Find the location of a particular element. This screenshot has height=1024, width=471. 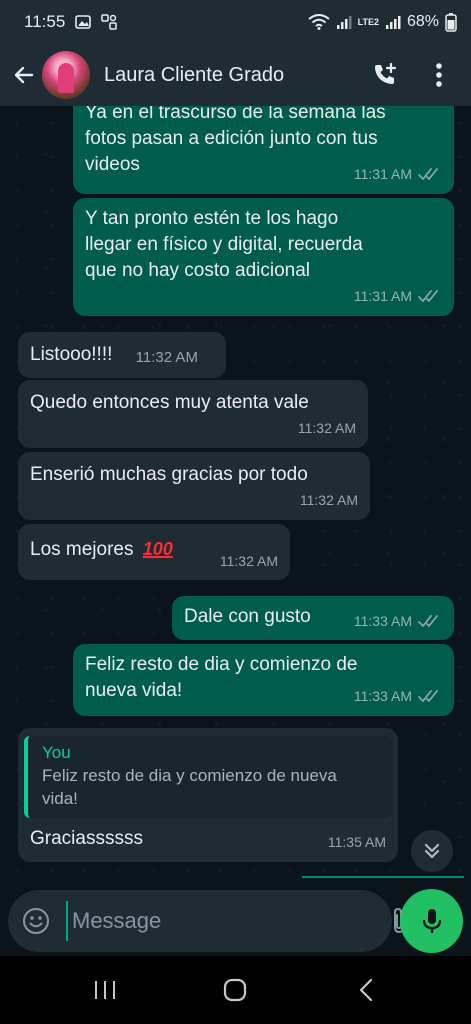

contact-avatar is located at coordinates (66, 75).